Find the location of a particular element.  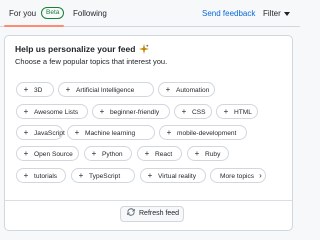

topic-chip-mobile-development: + mobile-development is located at coordinates (203, 132).